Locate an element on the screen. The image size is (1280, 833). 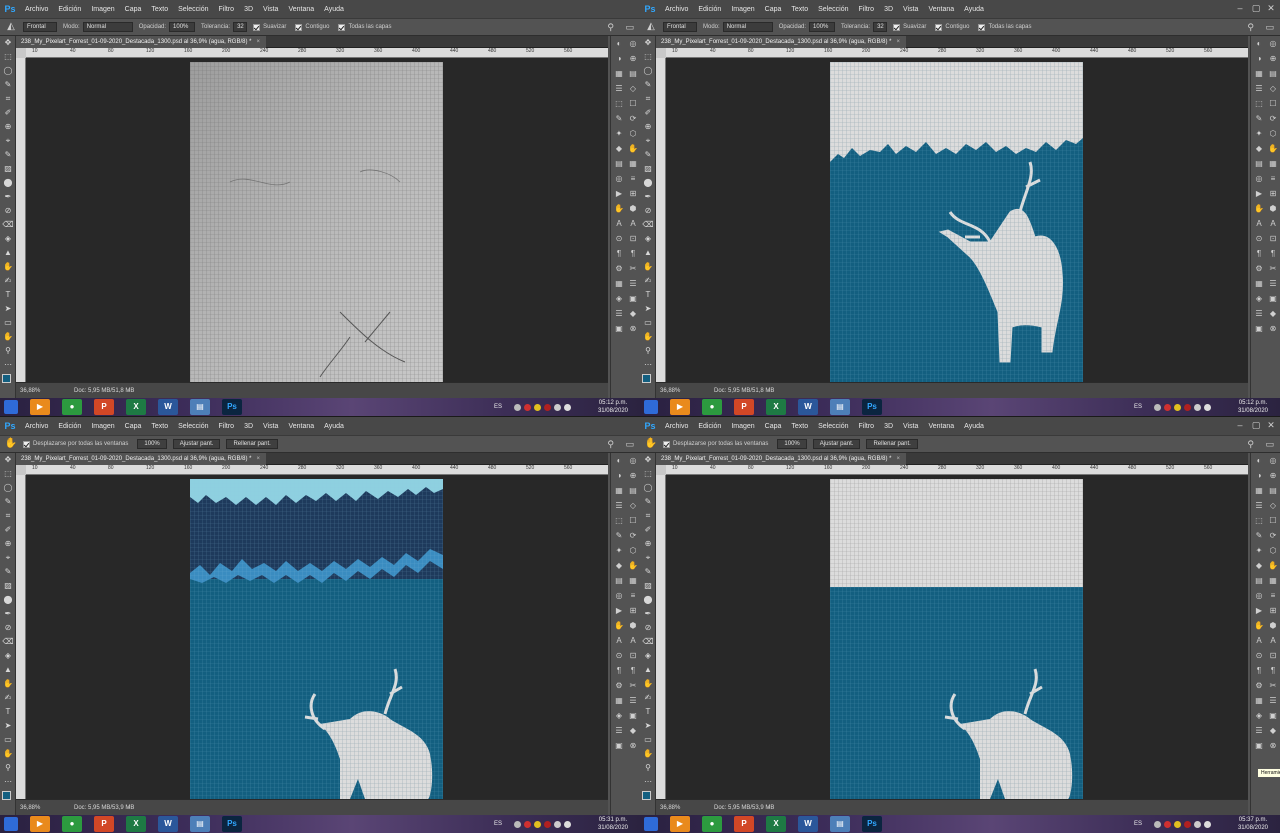
panel-icon-b19: ⊗ is located at coordinates (633, 328).